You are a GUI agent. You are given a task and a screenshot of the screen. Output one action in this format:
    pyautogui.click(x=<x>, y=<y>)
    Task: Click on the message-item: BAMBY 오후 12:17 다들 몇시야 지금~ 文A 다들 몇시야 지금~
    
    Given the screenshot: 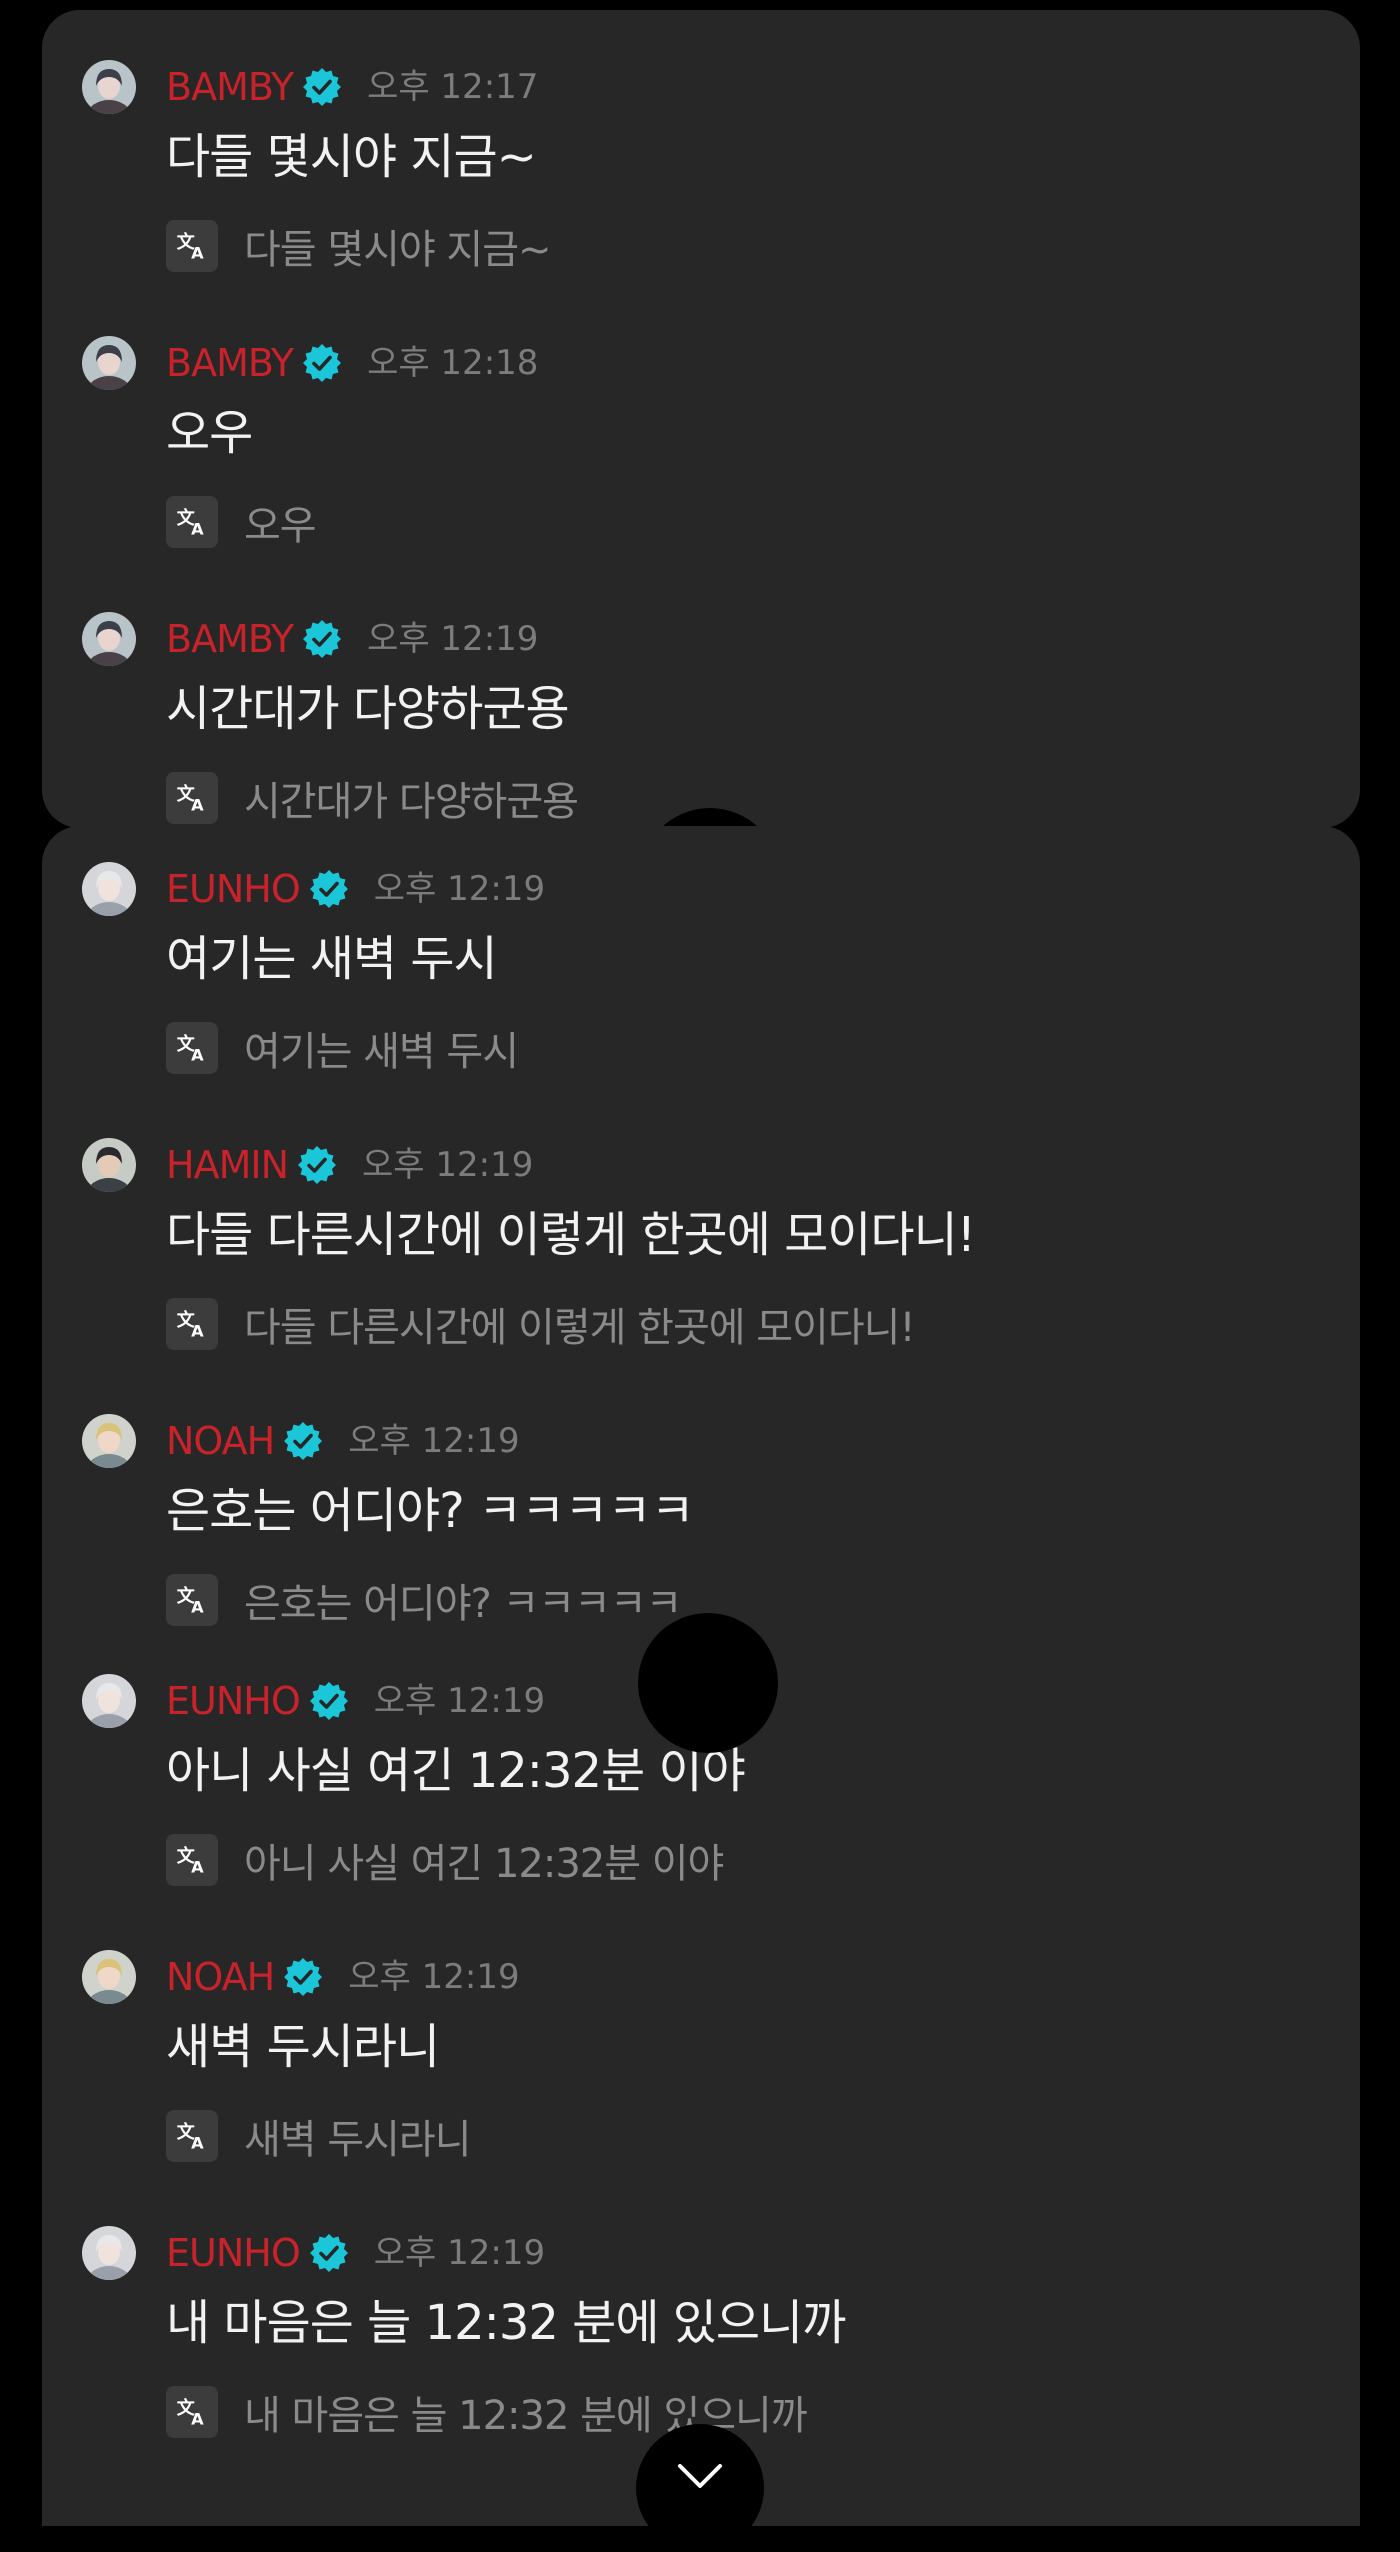 What is the action you would take?
    pyautogui.click(x=701, y=148)
    